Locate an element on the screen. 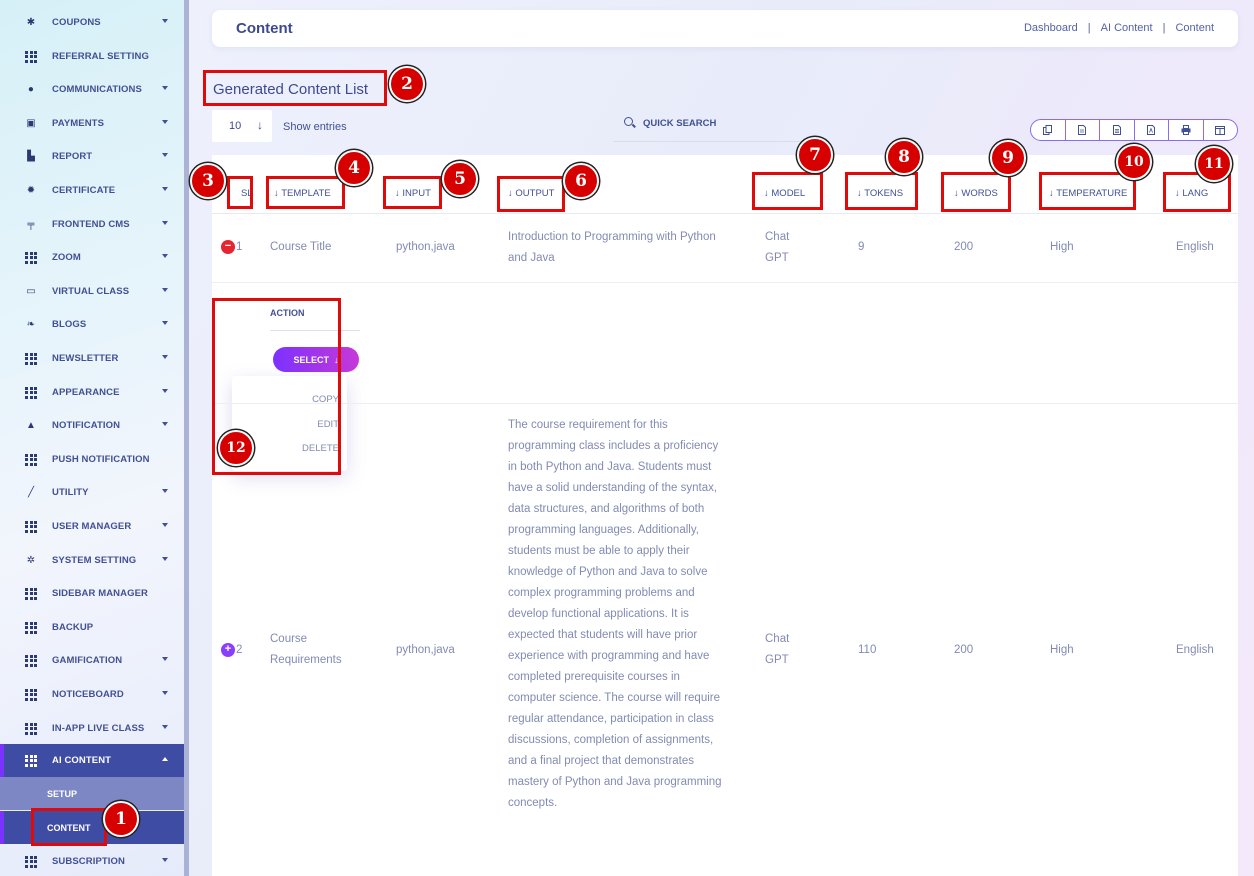  sidebar-item-zoom: ZOOM is located at coordinates (92, 257).